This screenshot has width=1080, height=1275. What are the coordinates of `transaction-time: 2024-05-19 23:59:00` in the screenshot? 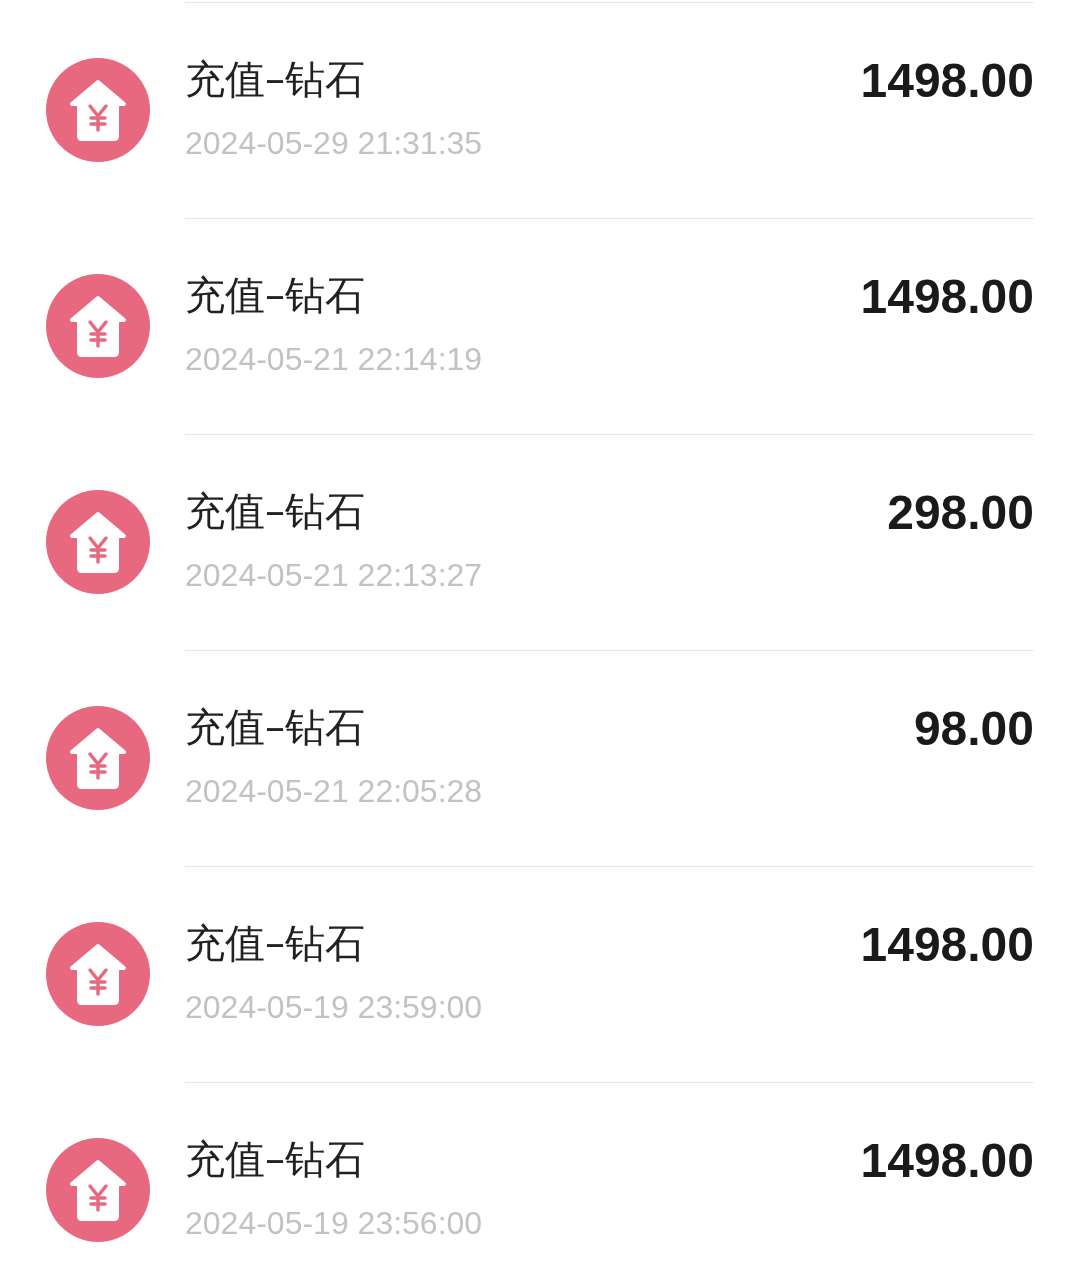 It's located at (334, 1007).